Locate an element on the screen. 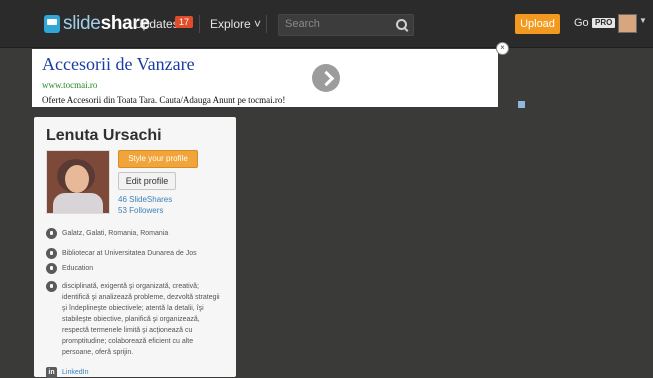  arrow-right-icon is located at coordinates (326, 78).